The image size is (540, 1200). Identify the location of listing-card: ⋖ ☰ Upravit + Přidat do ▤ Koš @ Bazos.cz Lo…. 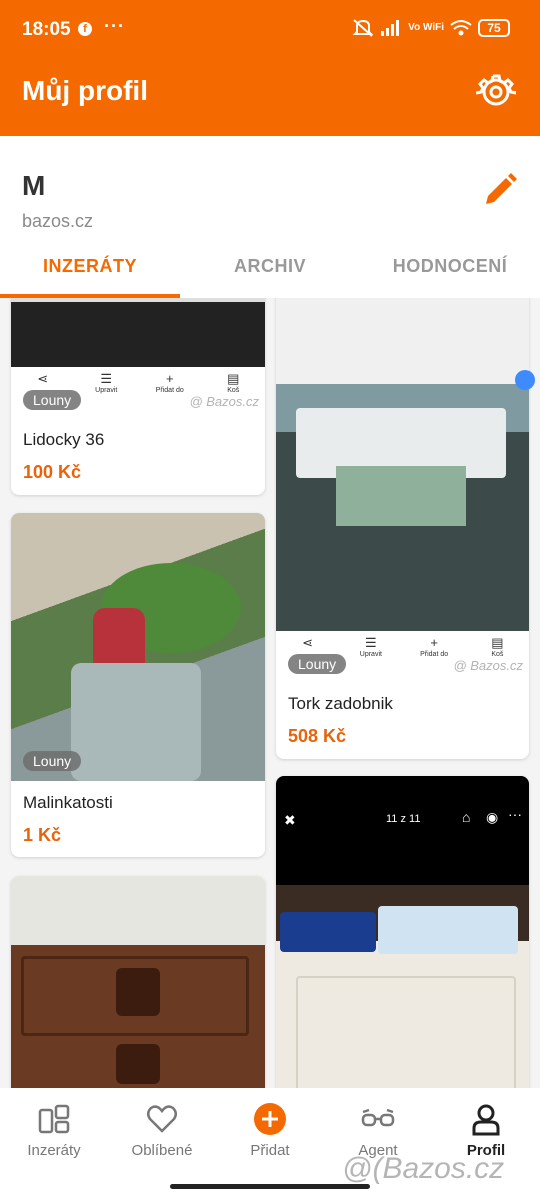
(138, 396).